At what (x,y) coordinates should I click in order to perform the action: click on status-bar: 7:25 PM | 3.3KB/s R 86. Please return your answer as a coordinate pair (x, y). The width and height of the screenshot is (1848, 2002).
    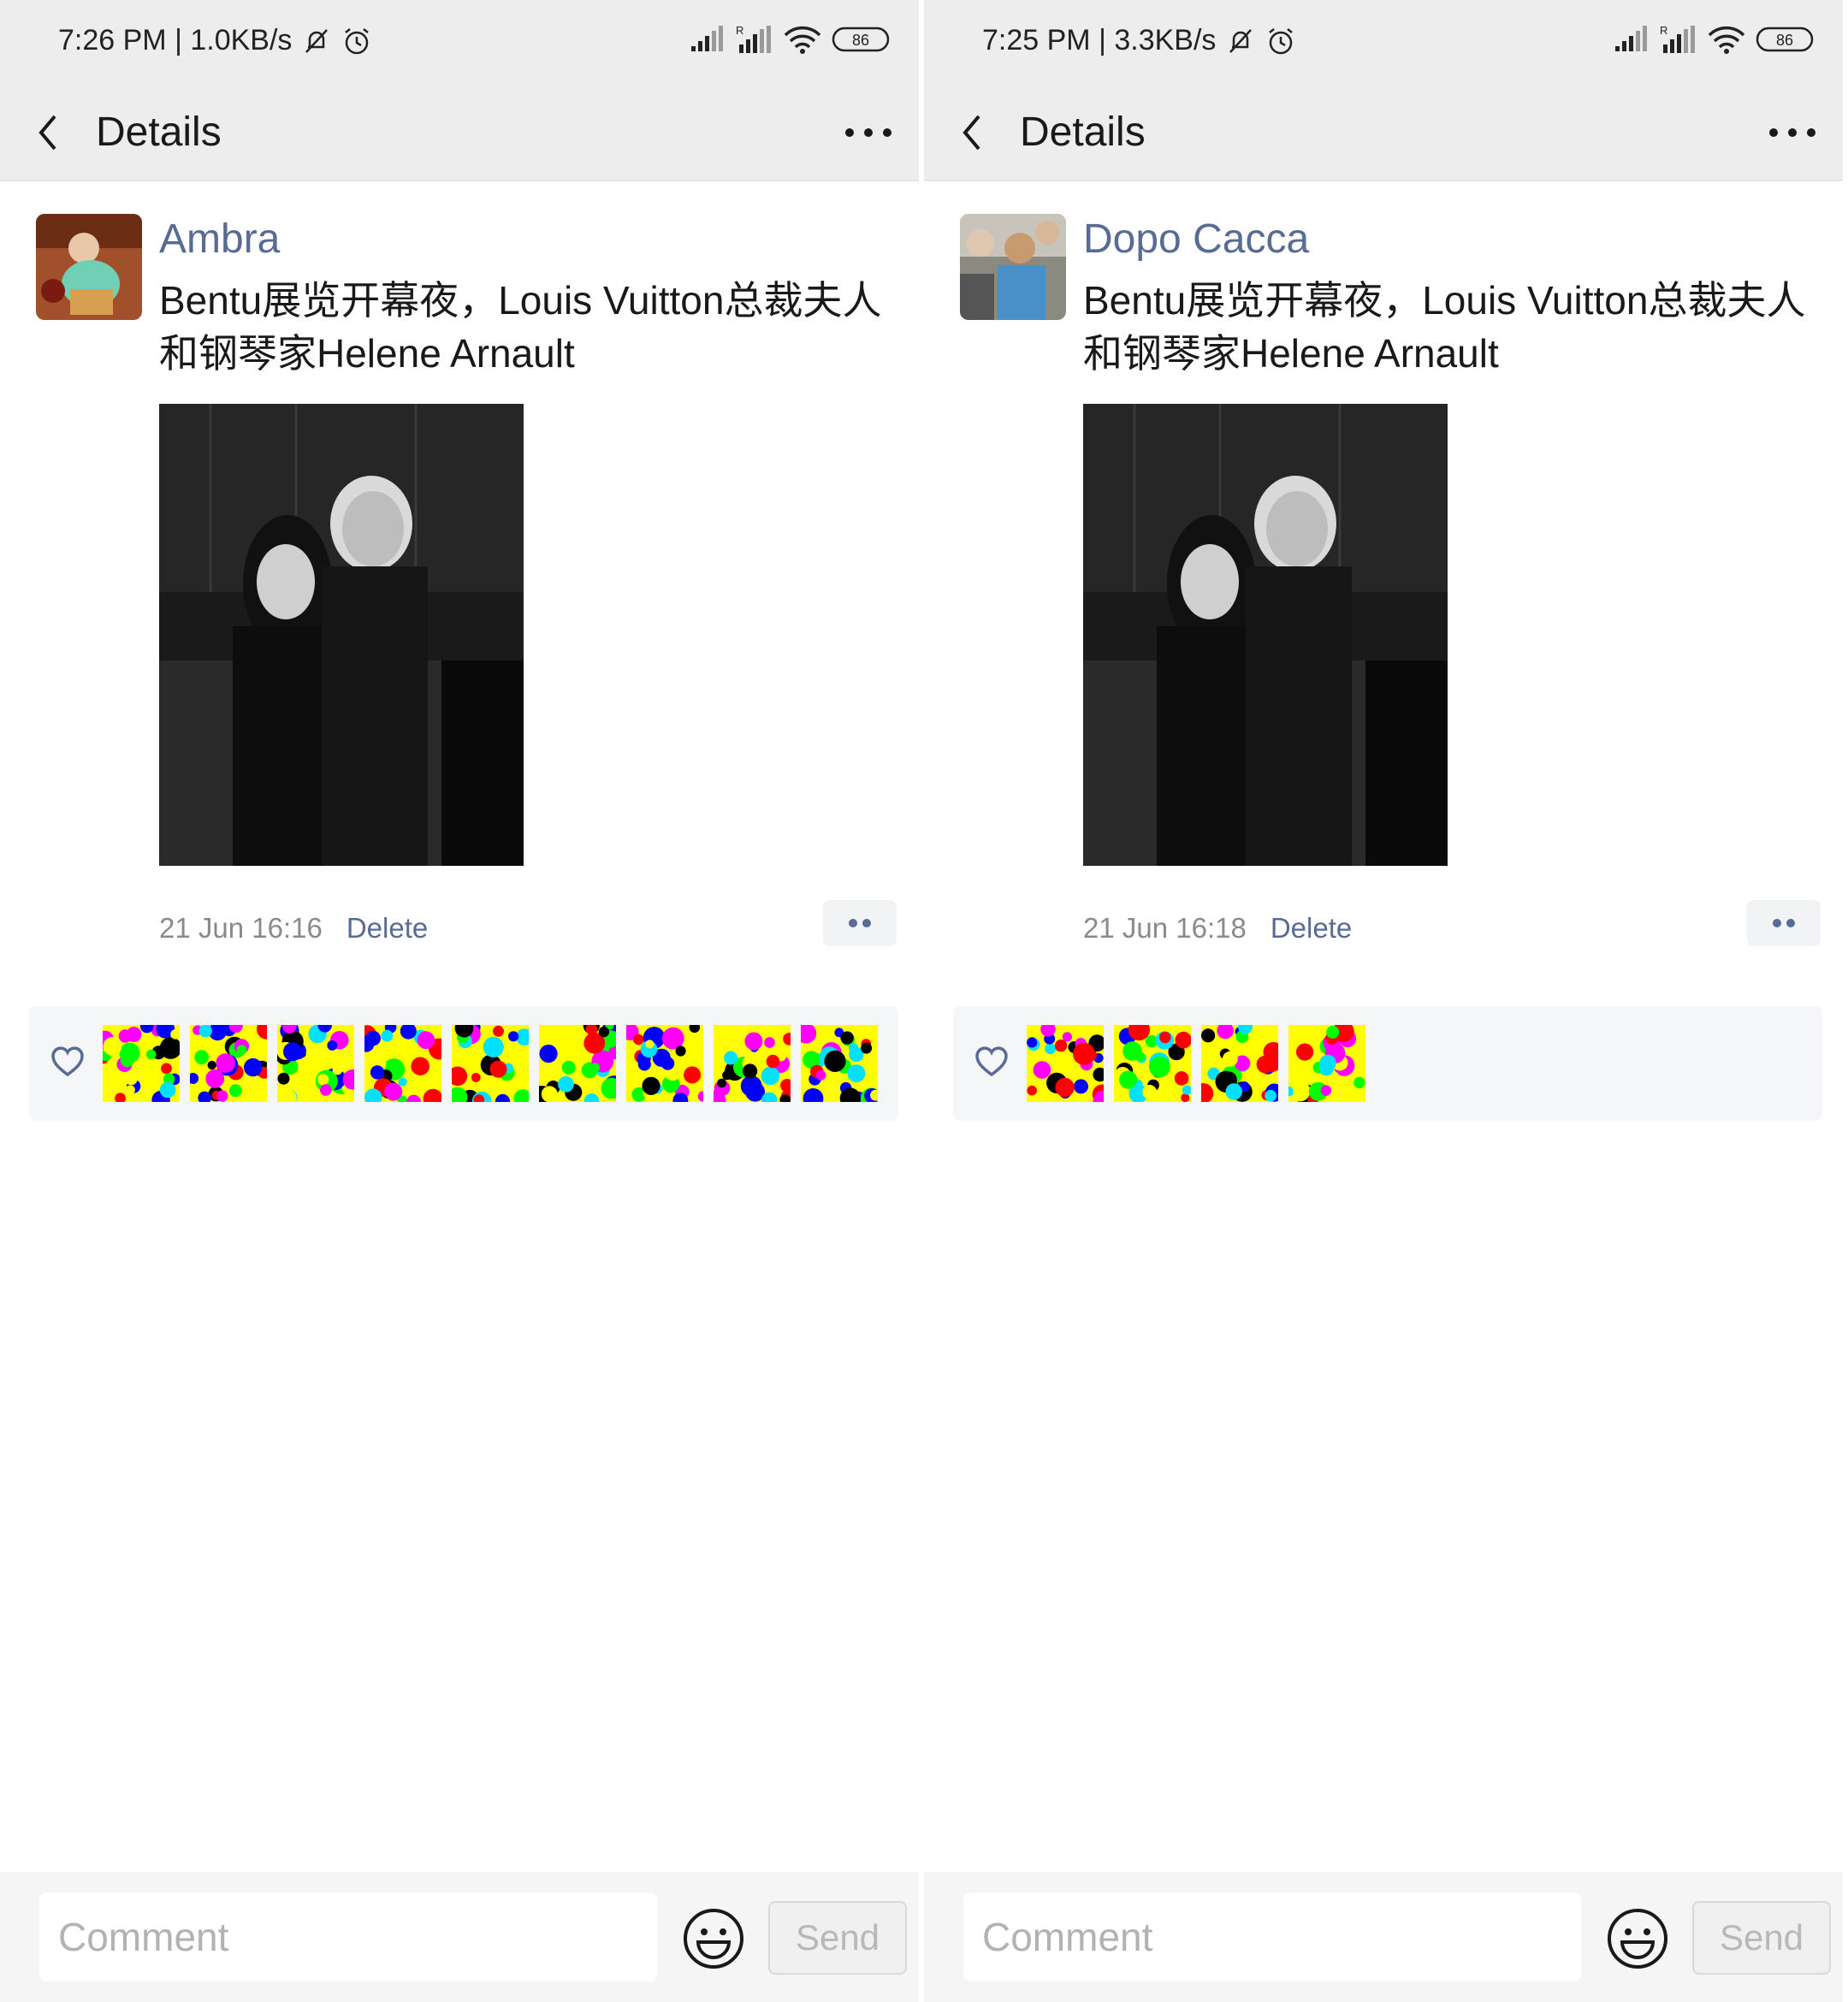
    Looking at the image, I should click on (1383, 43).